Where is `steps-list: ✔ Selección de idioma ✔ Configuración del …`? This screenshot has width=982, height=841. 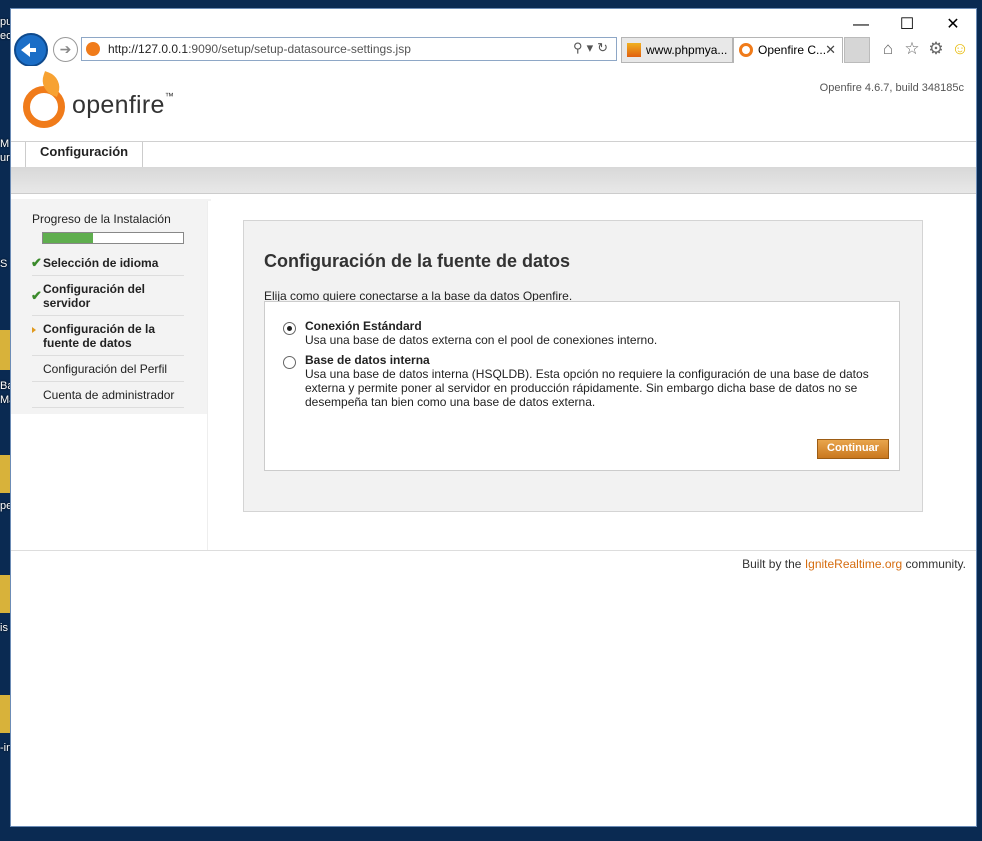
steps-list: ✔ Selección de idioma ✔ Configuración del … is located at coordinates (107, 329).